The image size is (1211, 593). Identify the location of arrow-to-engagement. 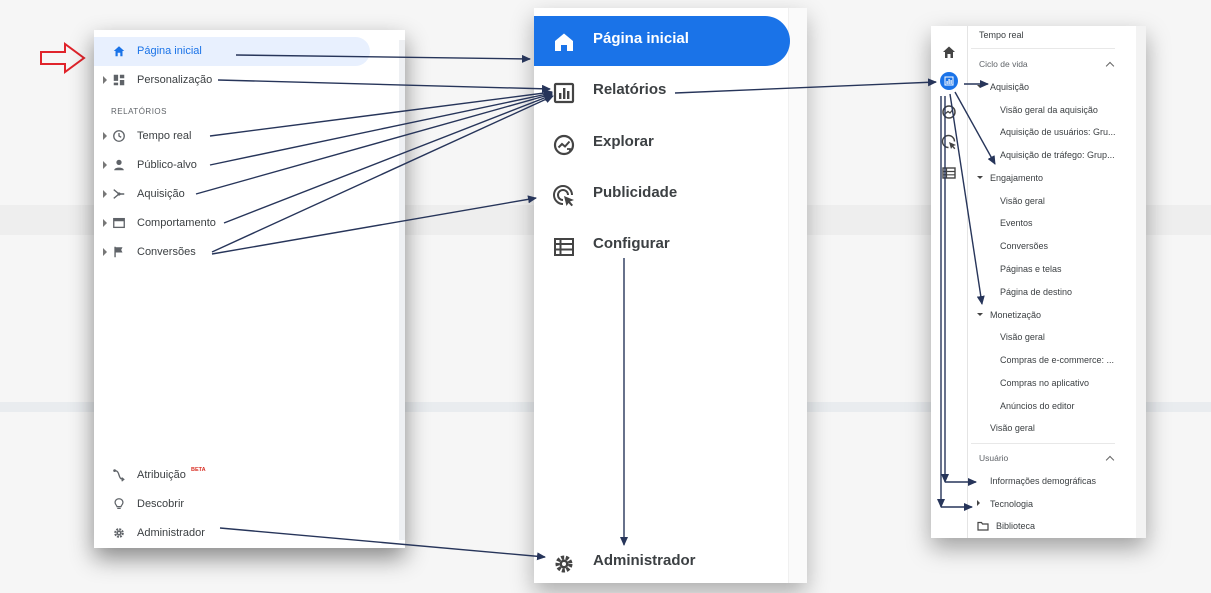
(975, 128).